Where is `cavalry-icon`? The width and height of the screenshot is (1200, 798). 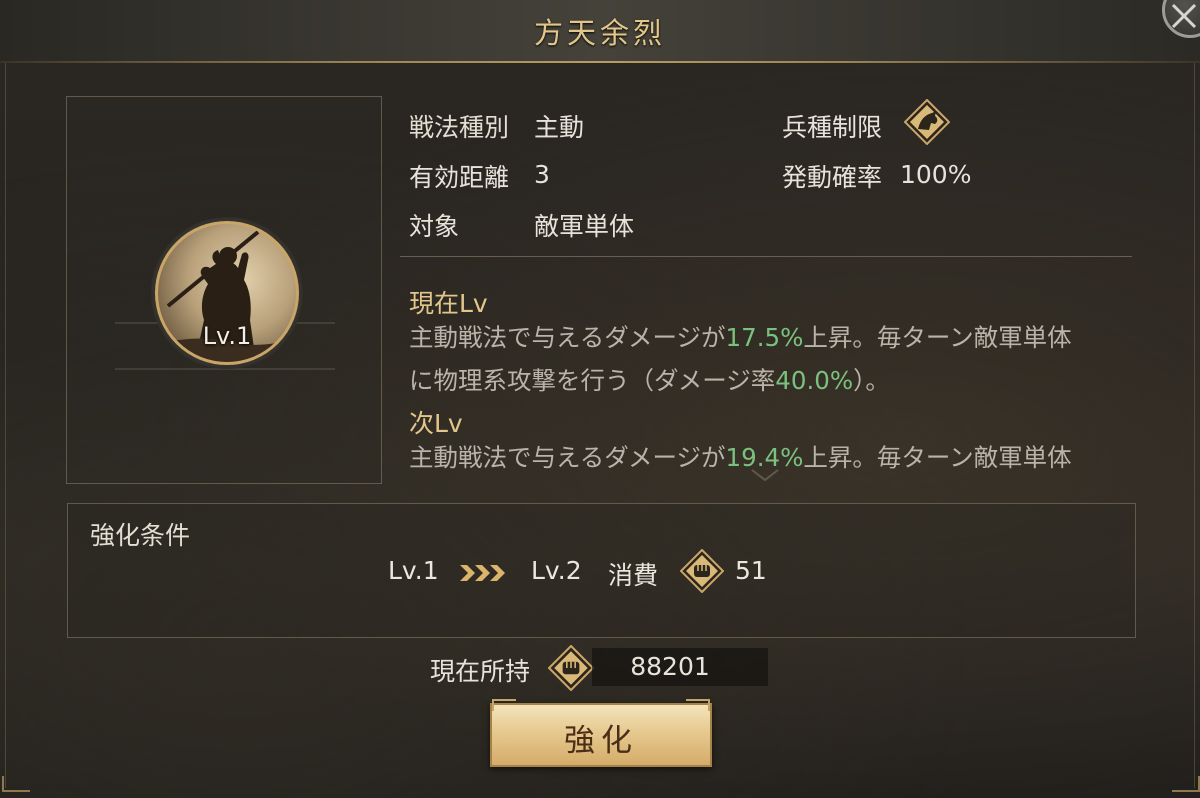
cavalry-icon is located at coordinates (927, 122).